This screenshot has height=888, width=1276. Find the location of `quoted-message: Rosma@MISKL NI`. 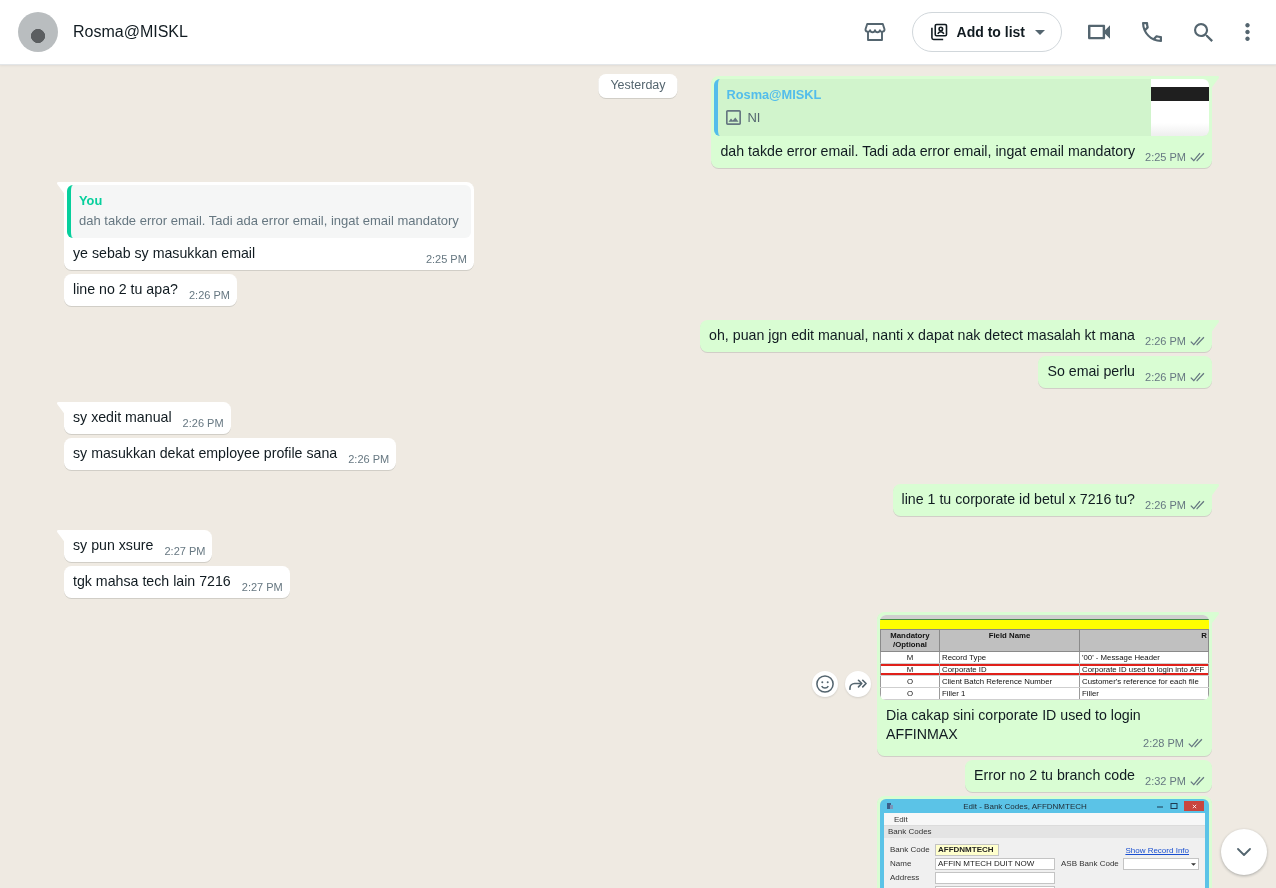

quoted-message: Rosma@MISKL NI is located at coordinates (961, 107).